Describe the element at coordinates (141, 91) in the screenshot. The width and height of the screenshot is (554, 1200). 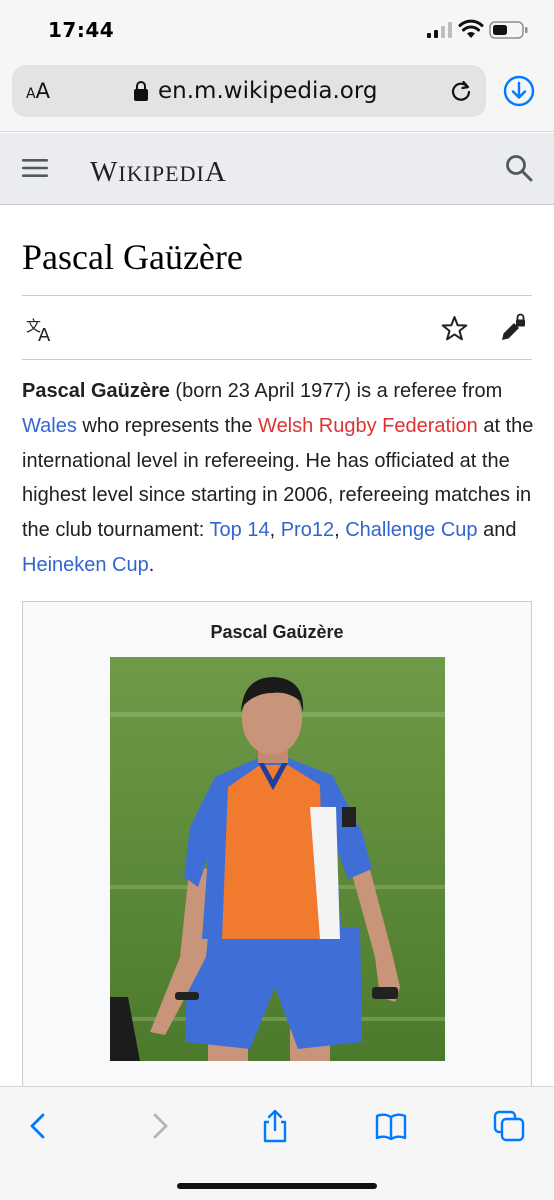
I see `lock-icon` at that location.